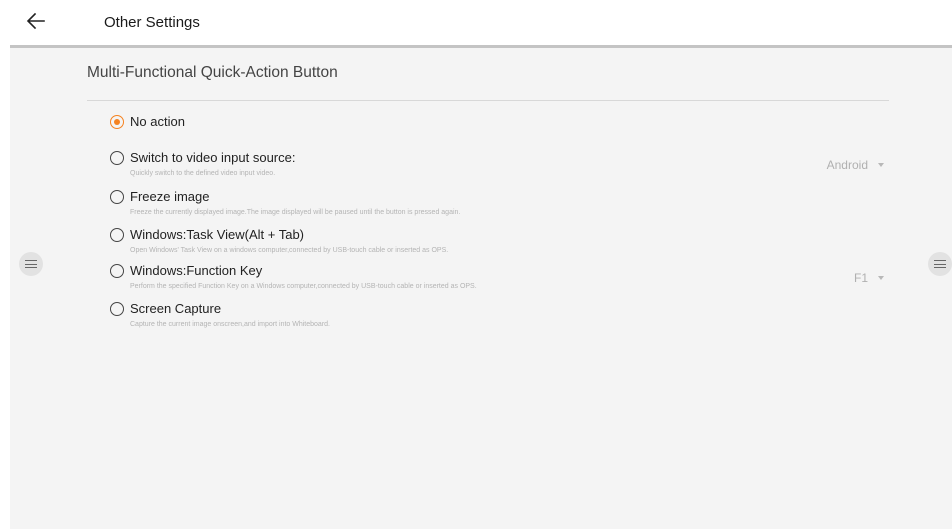 This screenshot has width=952, height=529. What do you see at coordinates (488, 100) in the screenshot?
I see `section-divider` at bounding box center [488, 100].